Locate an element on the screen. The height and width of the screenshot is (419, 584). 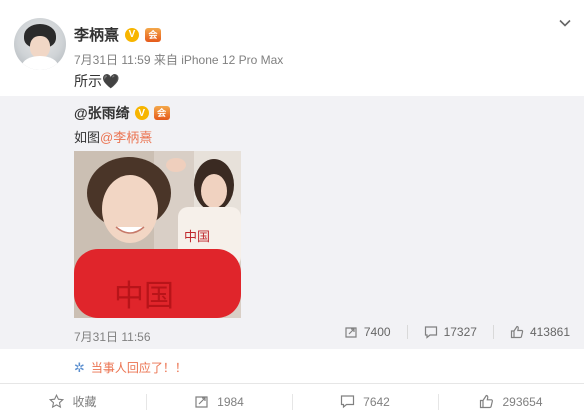
post-meta: 7月31日 11:59 来自 iPhone 12 Pro Max is located at coordinates (178, 59).